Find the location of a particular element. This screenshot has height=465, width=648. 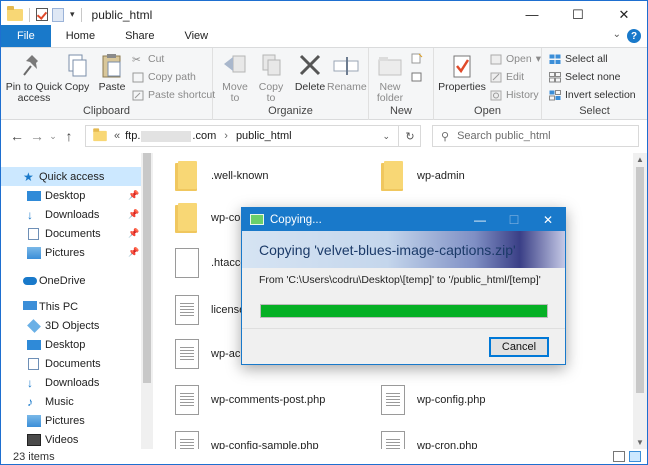

nav-item-music: ♪ Music is located at coordinates (71, 401).